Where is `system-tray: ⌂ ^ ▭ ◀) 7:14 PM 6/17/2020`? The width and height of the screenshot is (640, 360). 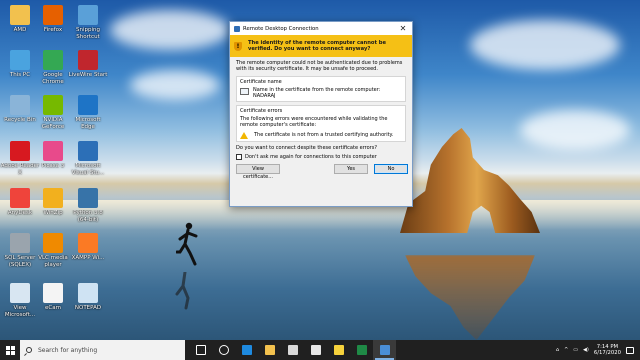
system-tray: ⌂ ^ ▭ ◀) 7:14 PM 6/17/2020 is located at coordinates (598, 350).